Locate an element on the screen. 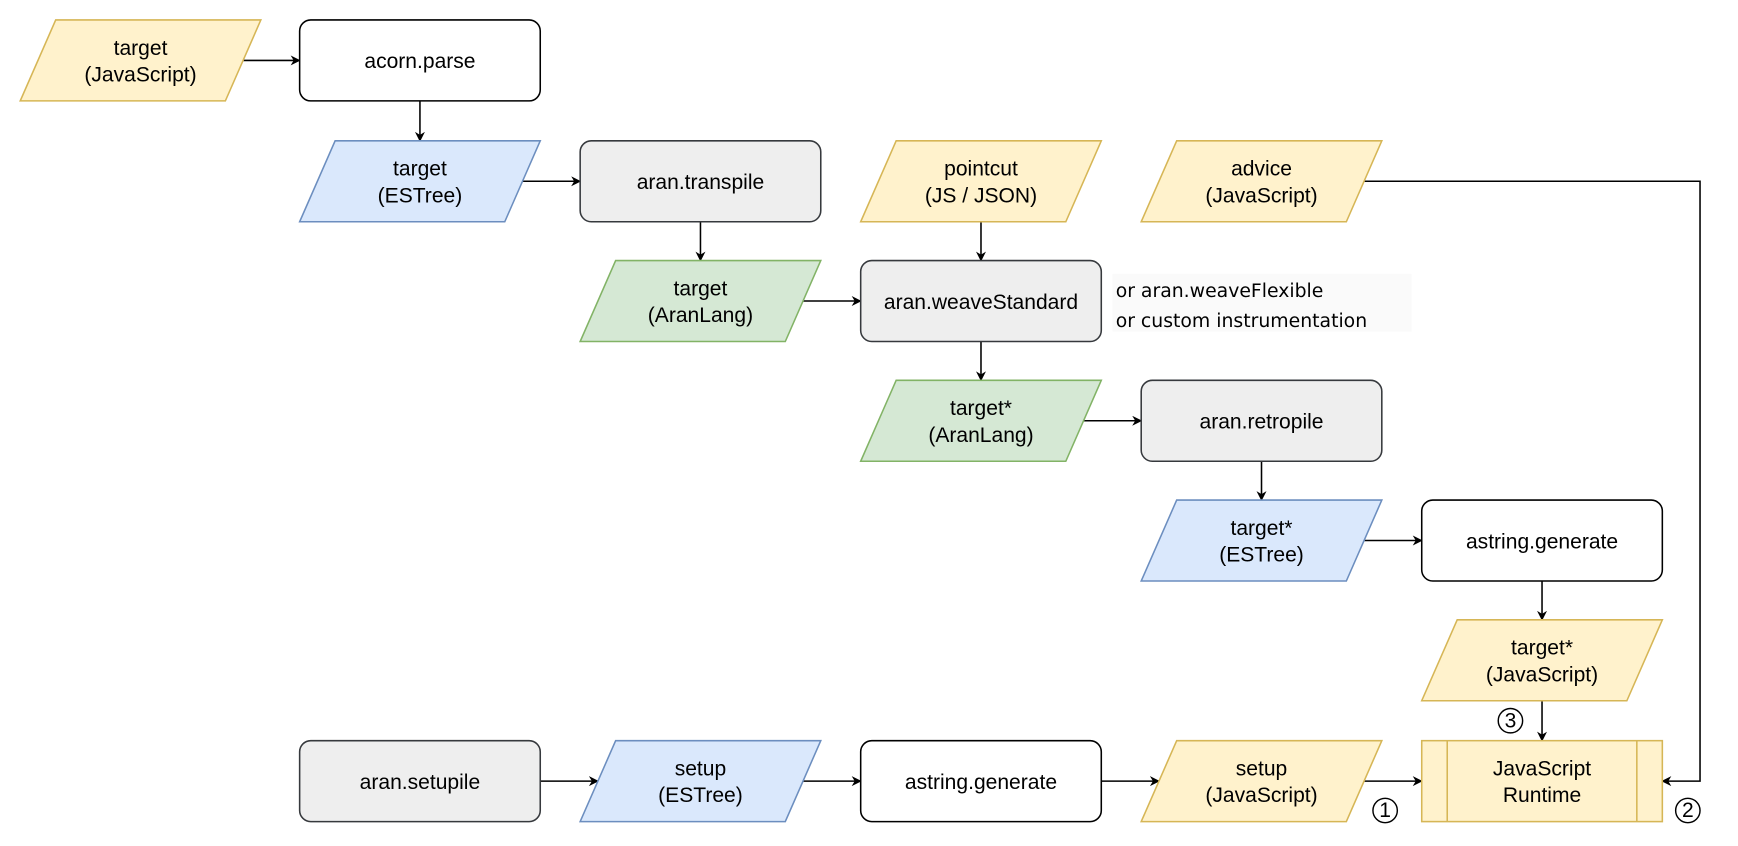 The height and width of the screenshot is (846, 1738). node-aran-retropile: aran.retropile is located at coordinates (1261, 421).